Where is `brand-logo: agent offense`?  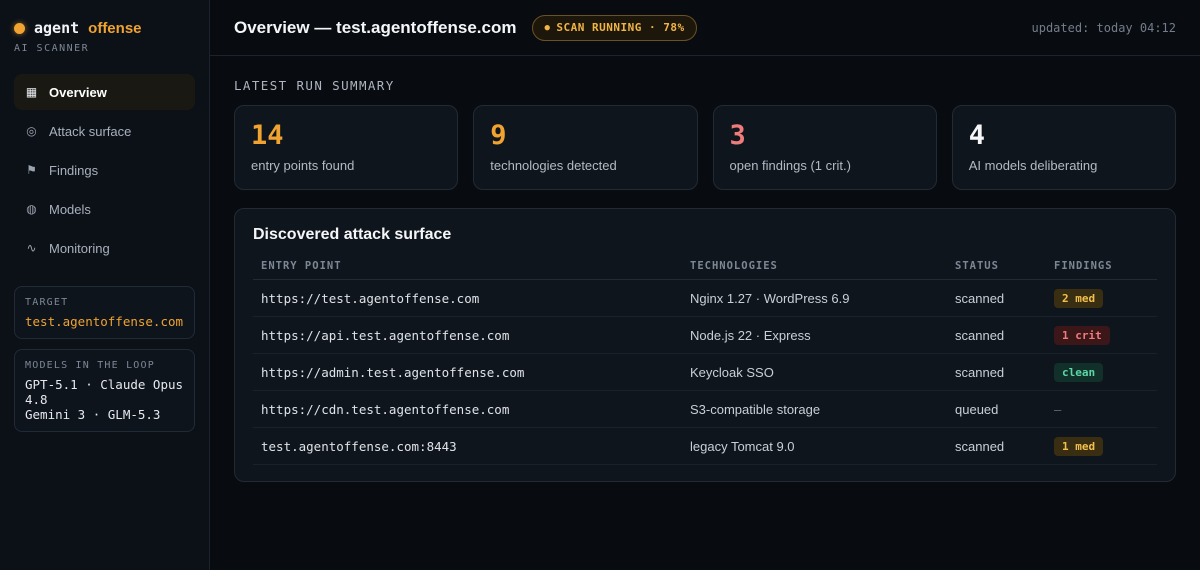 brand-logo: agent offense is located at coordinates (104, 28).